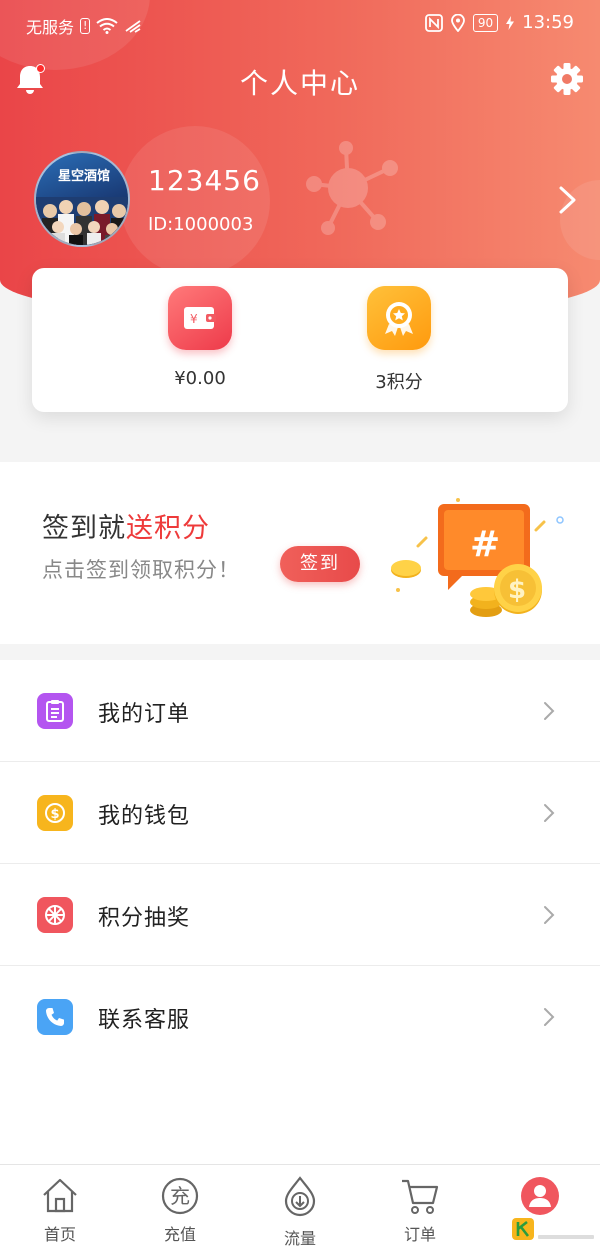 This screenshot has height=1247, width=600. I want to click on assets-card: ¥ ¥0.00 3积分, so click(300, 340).